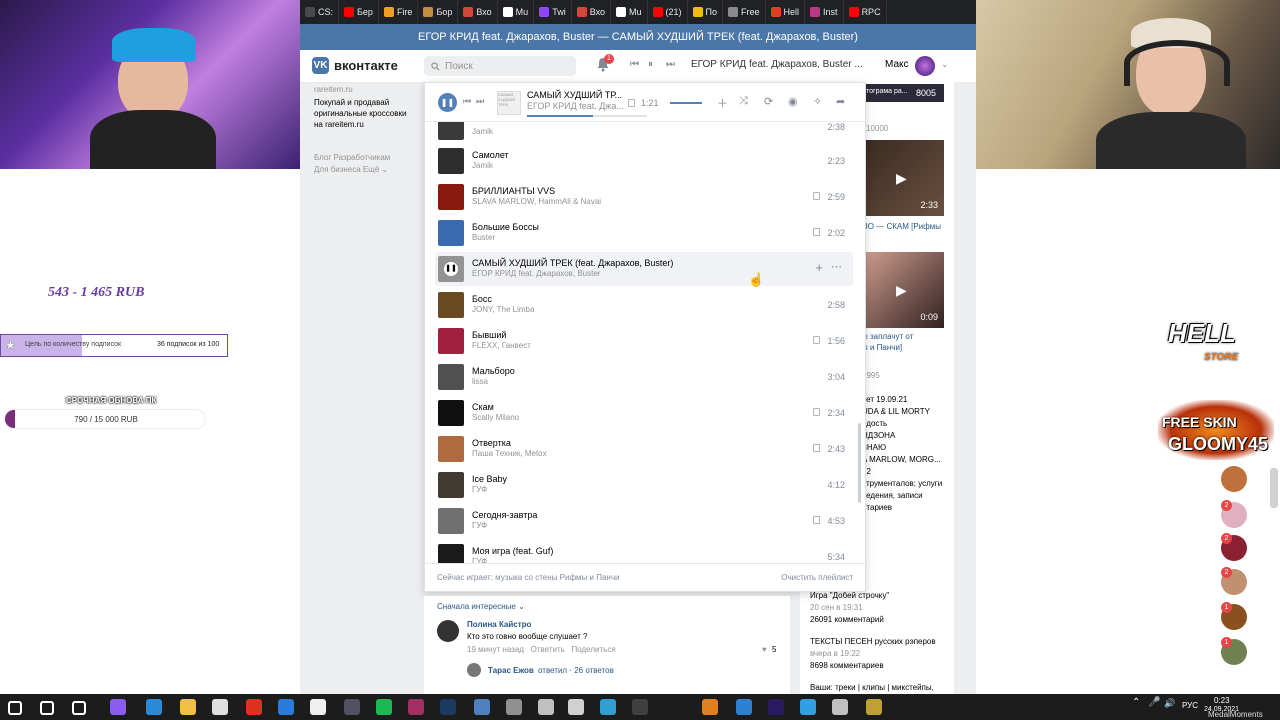  What do you see at coordinates (483, 237) in the screenshot?
I see `track-artist: Buster` at bounding box center [483, 237].